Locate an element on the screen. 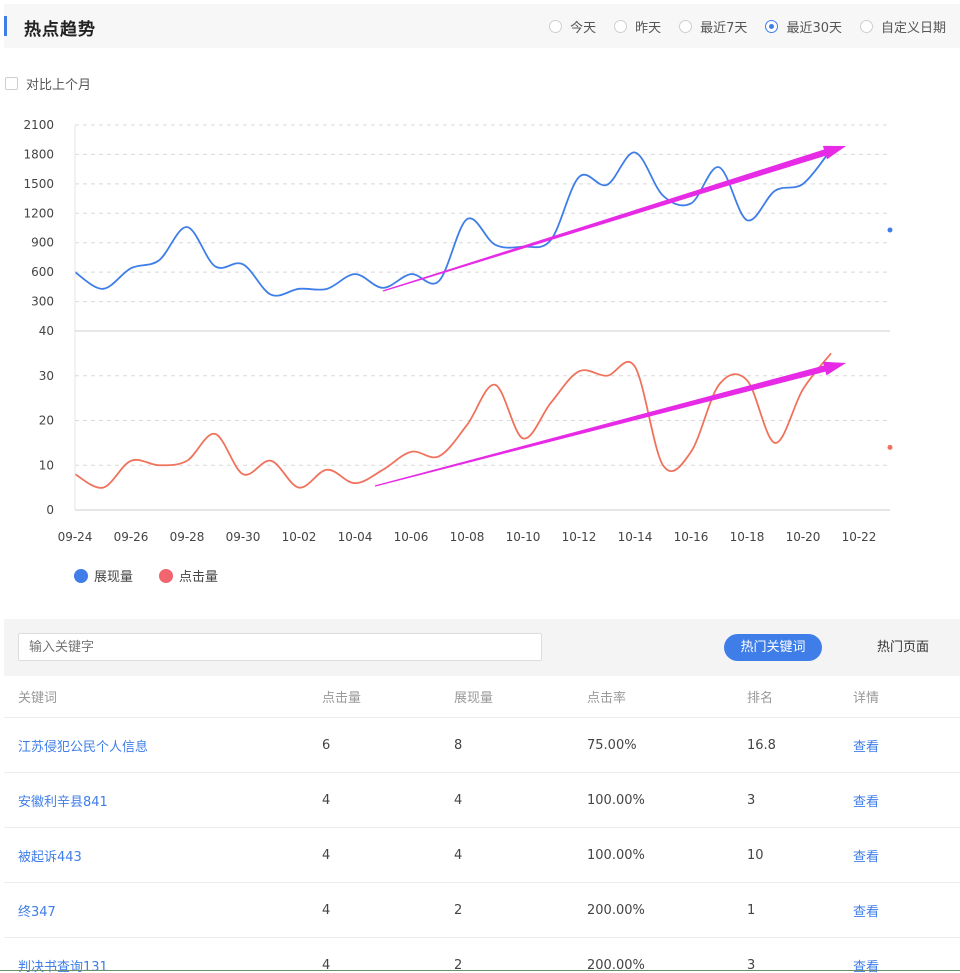 The height and width of the screenshot is (973, 960). clicks-cell: 6 is located at coordinates (326, 745).